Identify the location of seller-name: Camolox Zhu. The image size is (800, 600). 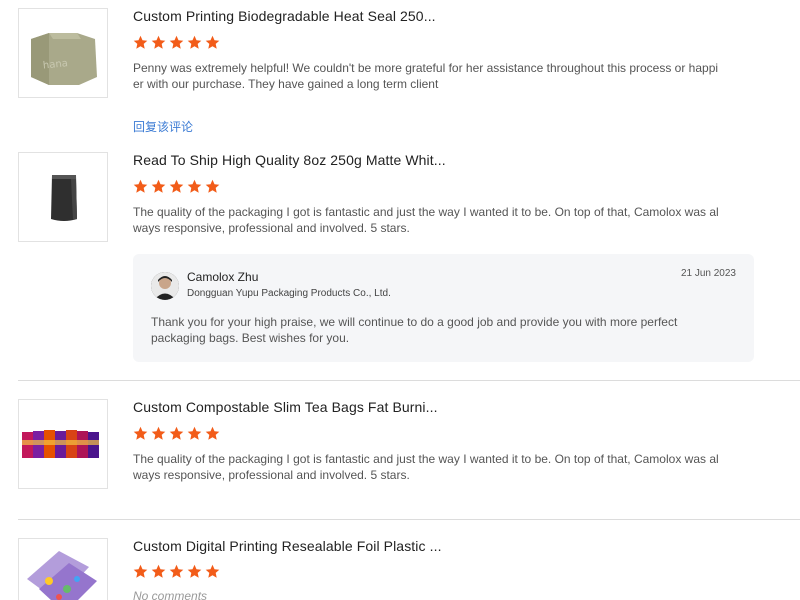
(223, 277).